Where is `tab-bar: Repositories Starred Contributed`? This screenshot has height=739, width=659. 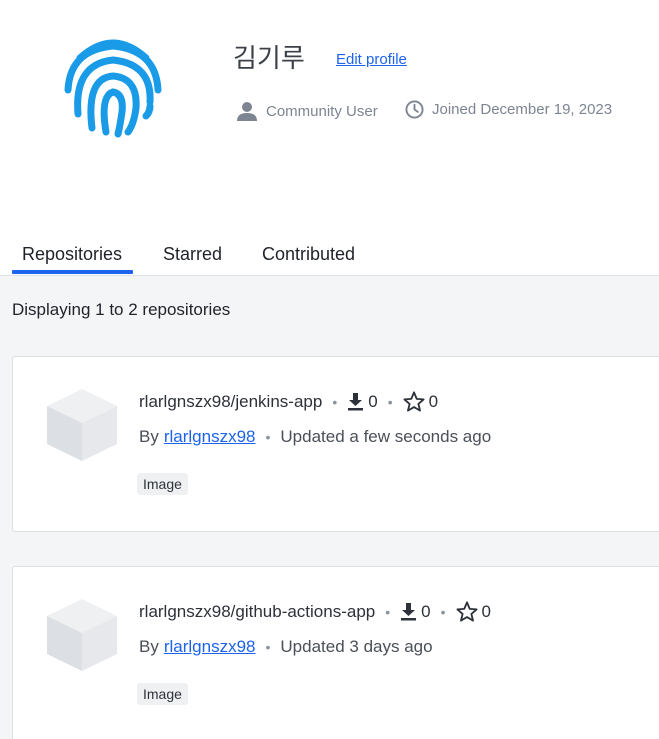
tab-bar: Repositories Starred Contributed is located at coordinates (329, 253).